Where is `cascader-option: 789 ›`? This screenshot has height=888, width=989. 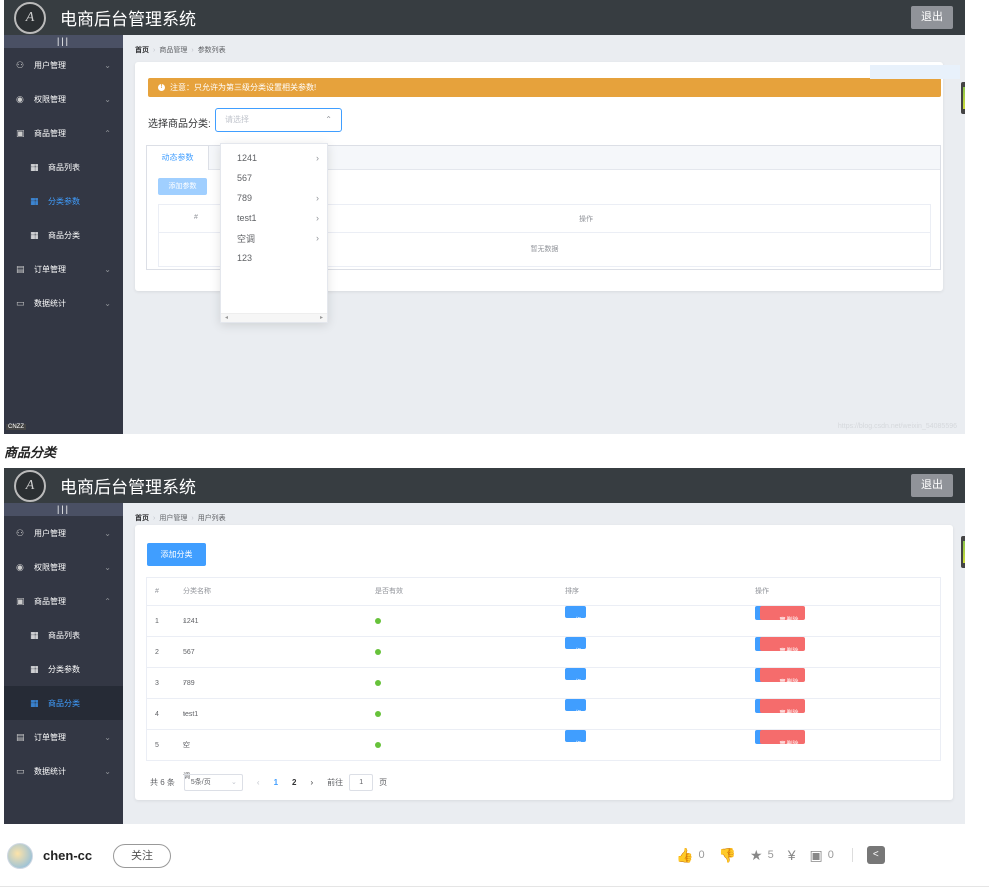 cascader-option: 789 › is located at coordinates (274, 198).